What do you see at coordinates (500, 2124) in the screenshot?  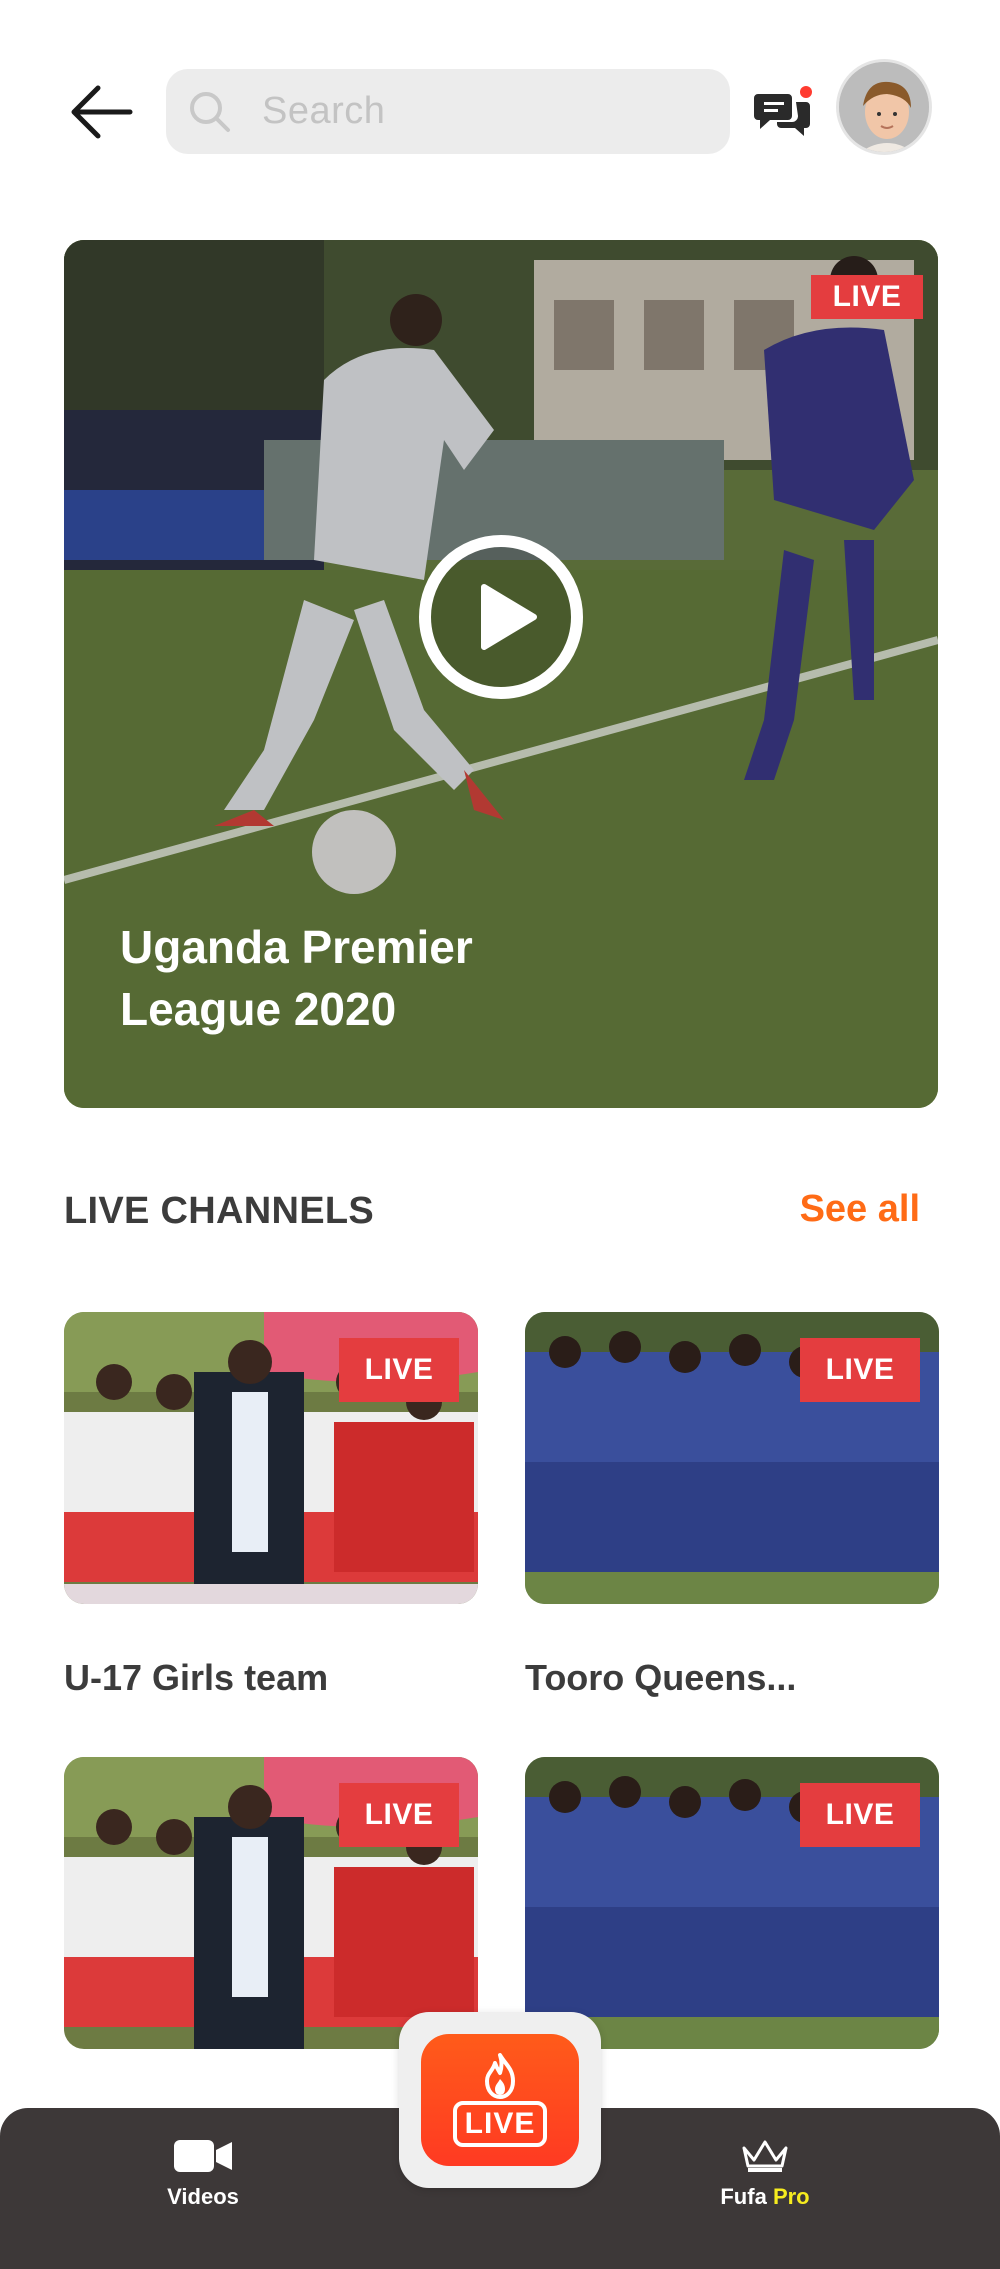 I see `go-live-label: LIVE` at bounding box center [500, 2124].